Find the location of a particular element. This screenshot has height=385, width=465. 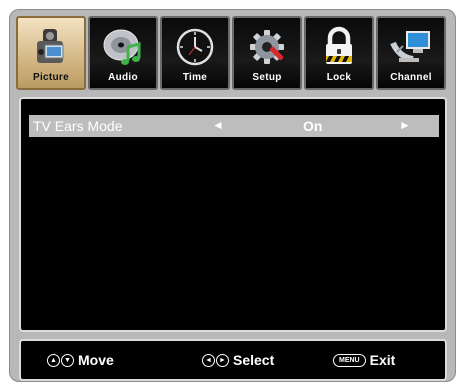

exit-label: Exit is located at coordinates (382, 360).